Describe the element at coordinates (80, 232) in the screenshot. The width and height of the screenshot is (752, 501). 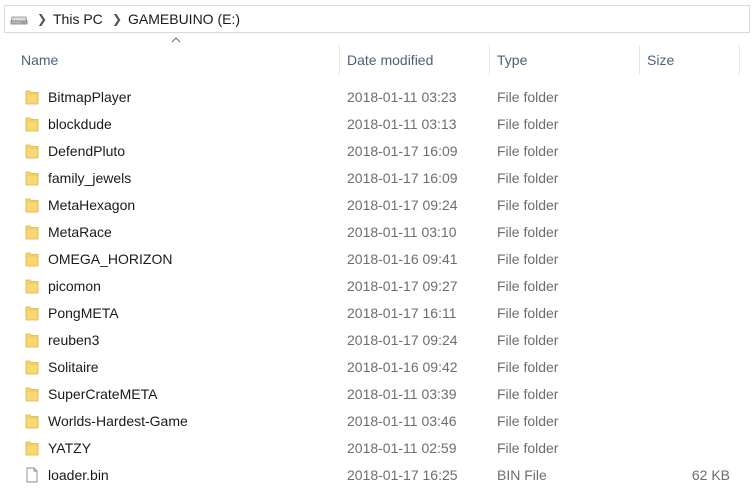
I see `file-name: MetaRace` at that location.